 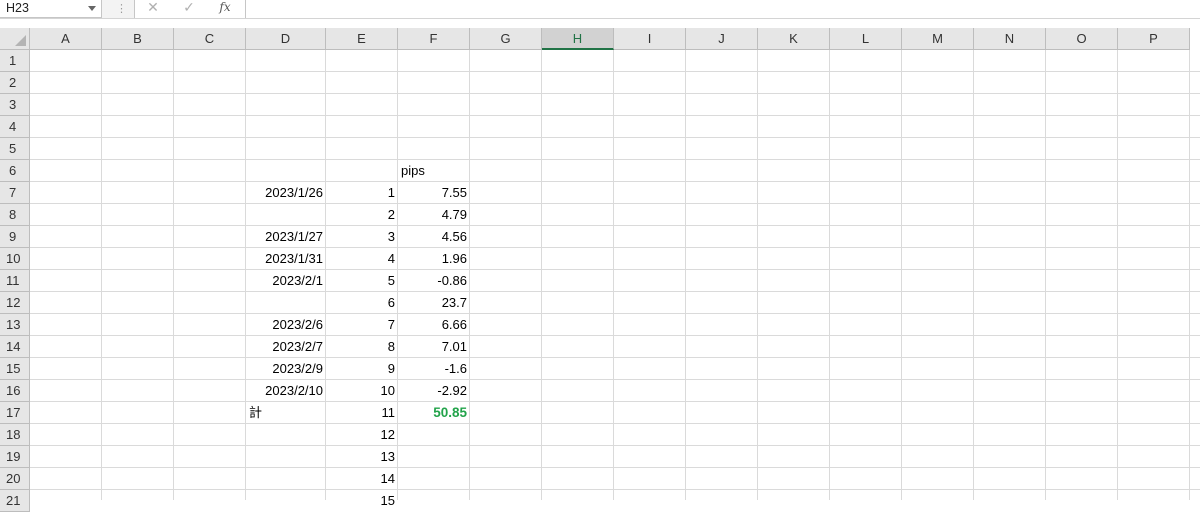 I want to click on cell-e9: 3, so click(x=362, y=237).